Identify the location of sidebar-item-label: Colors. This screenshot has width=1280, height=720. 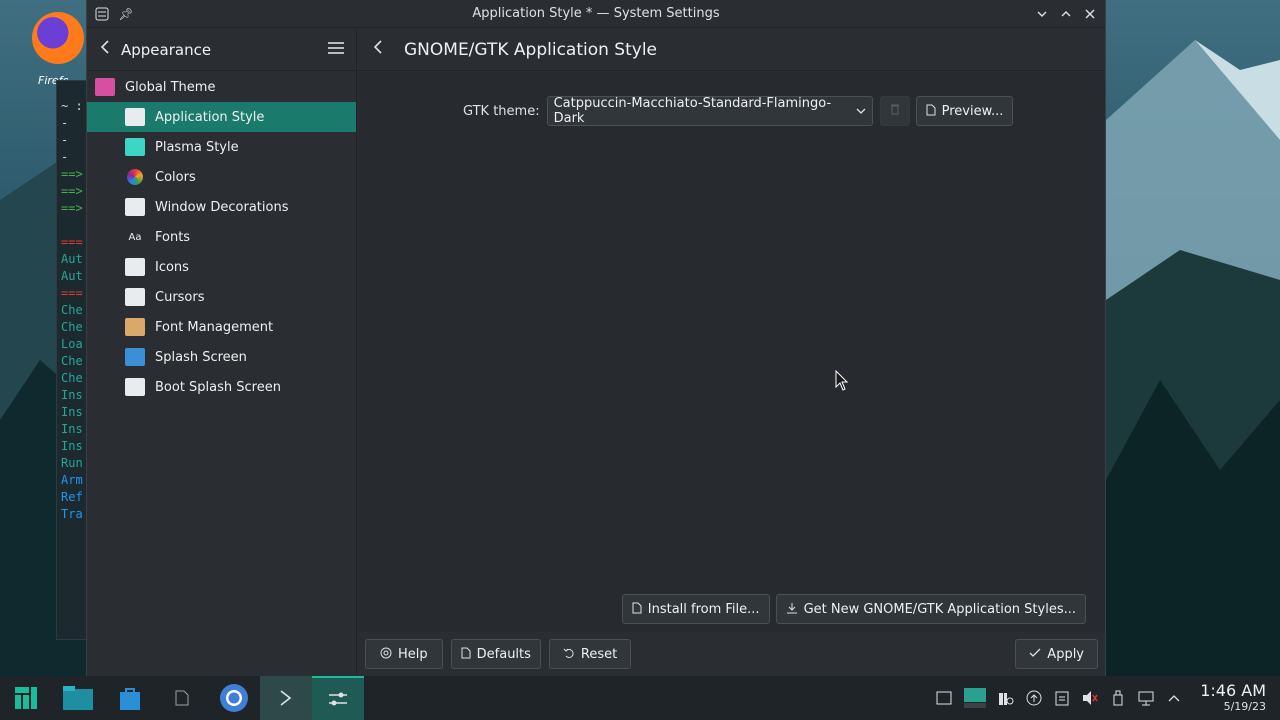
(175, 177).